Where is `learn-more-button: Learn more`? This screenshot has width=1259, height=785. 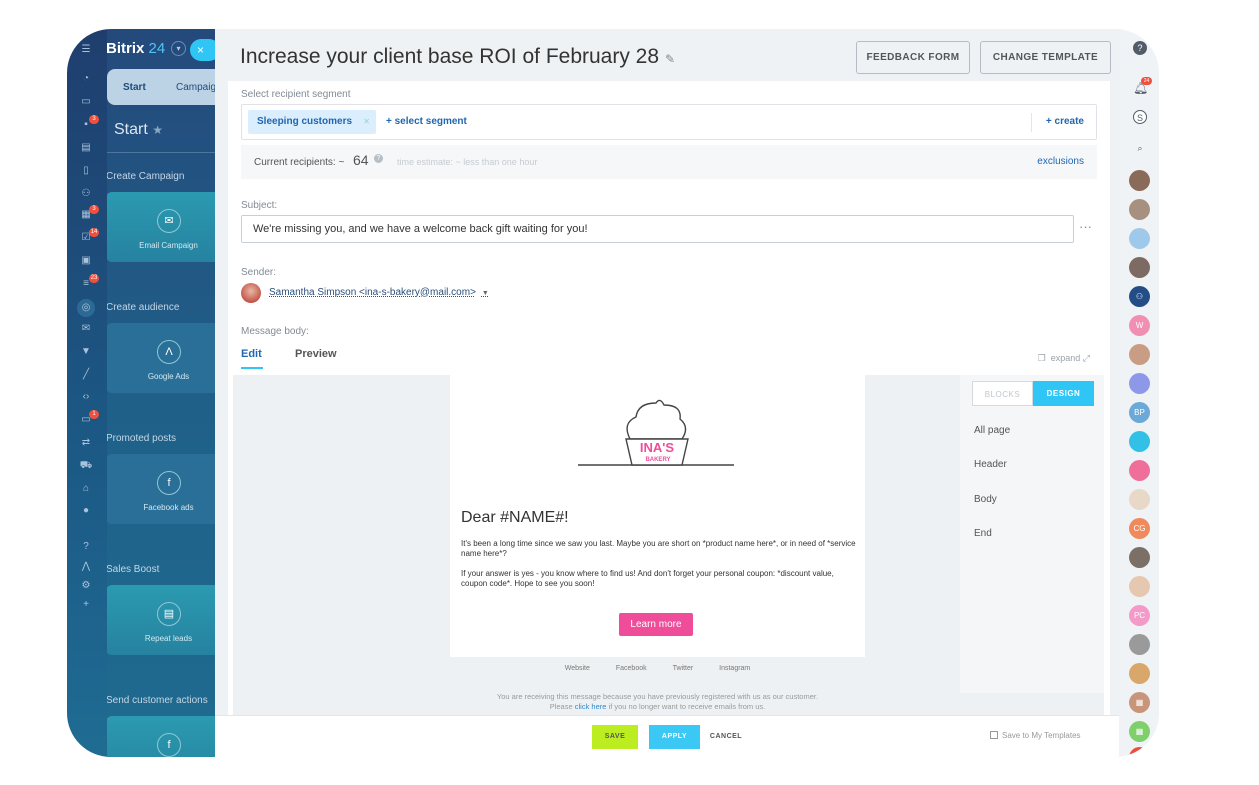 learn-more-button: Learn more is located at coordinates (656, 624).